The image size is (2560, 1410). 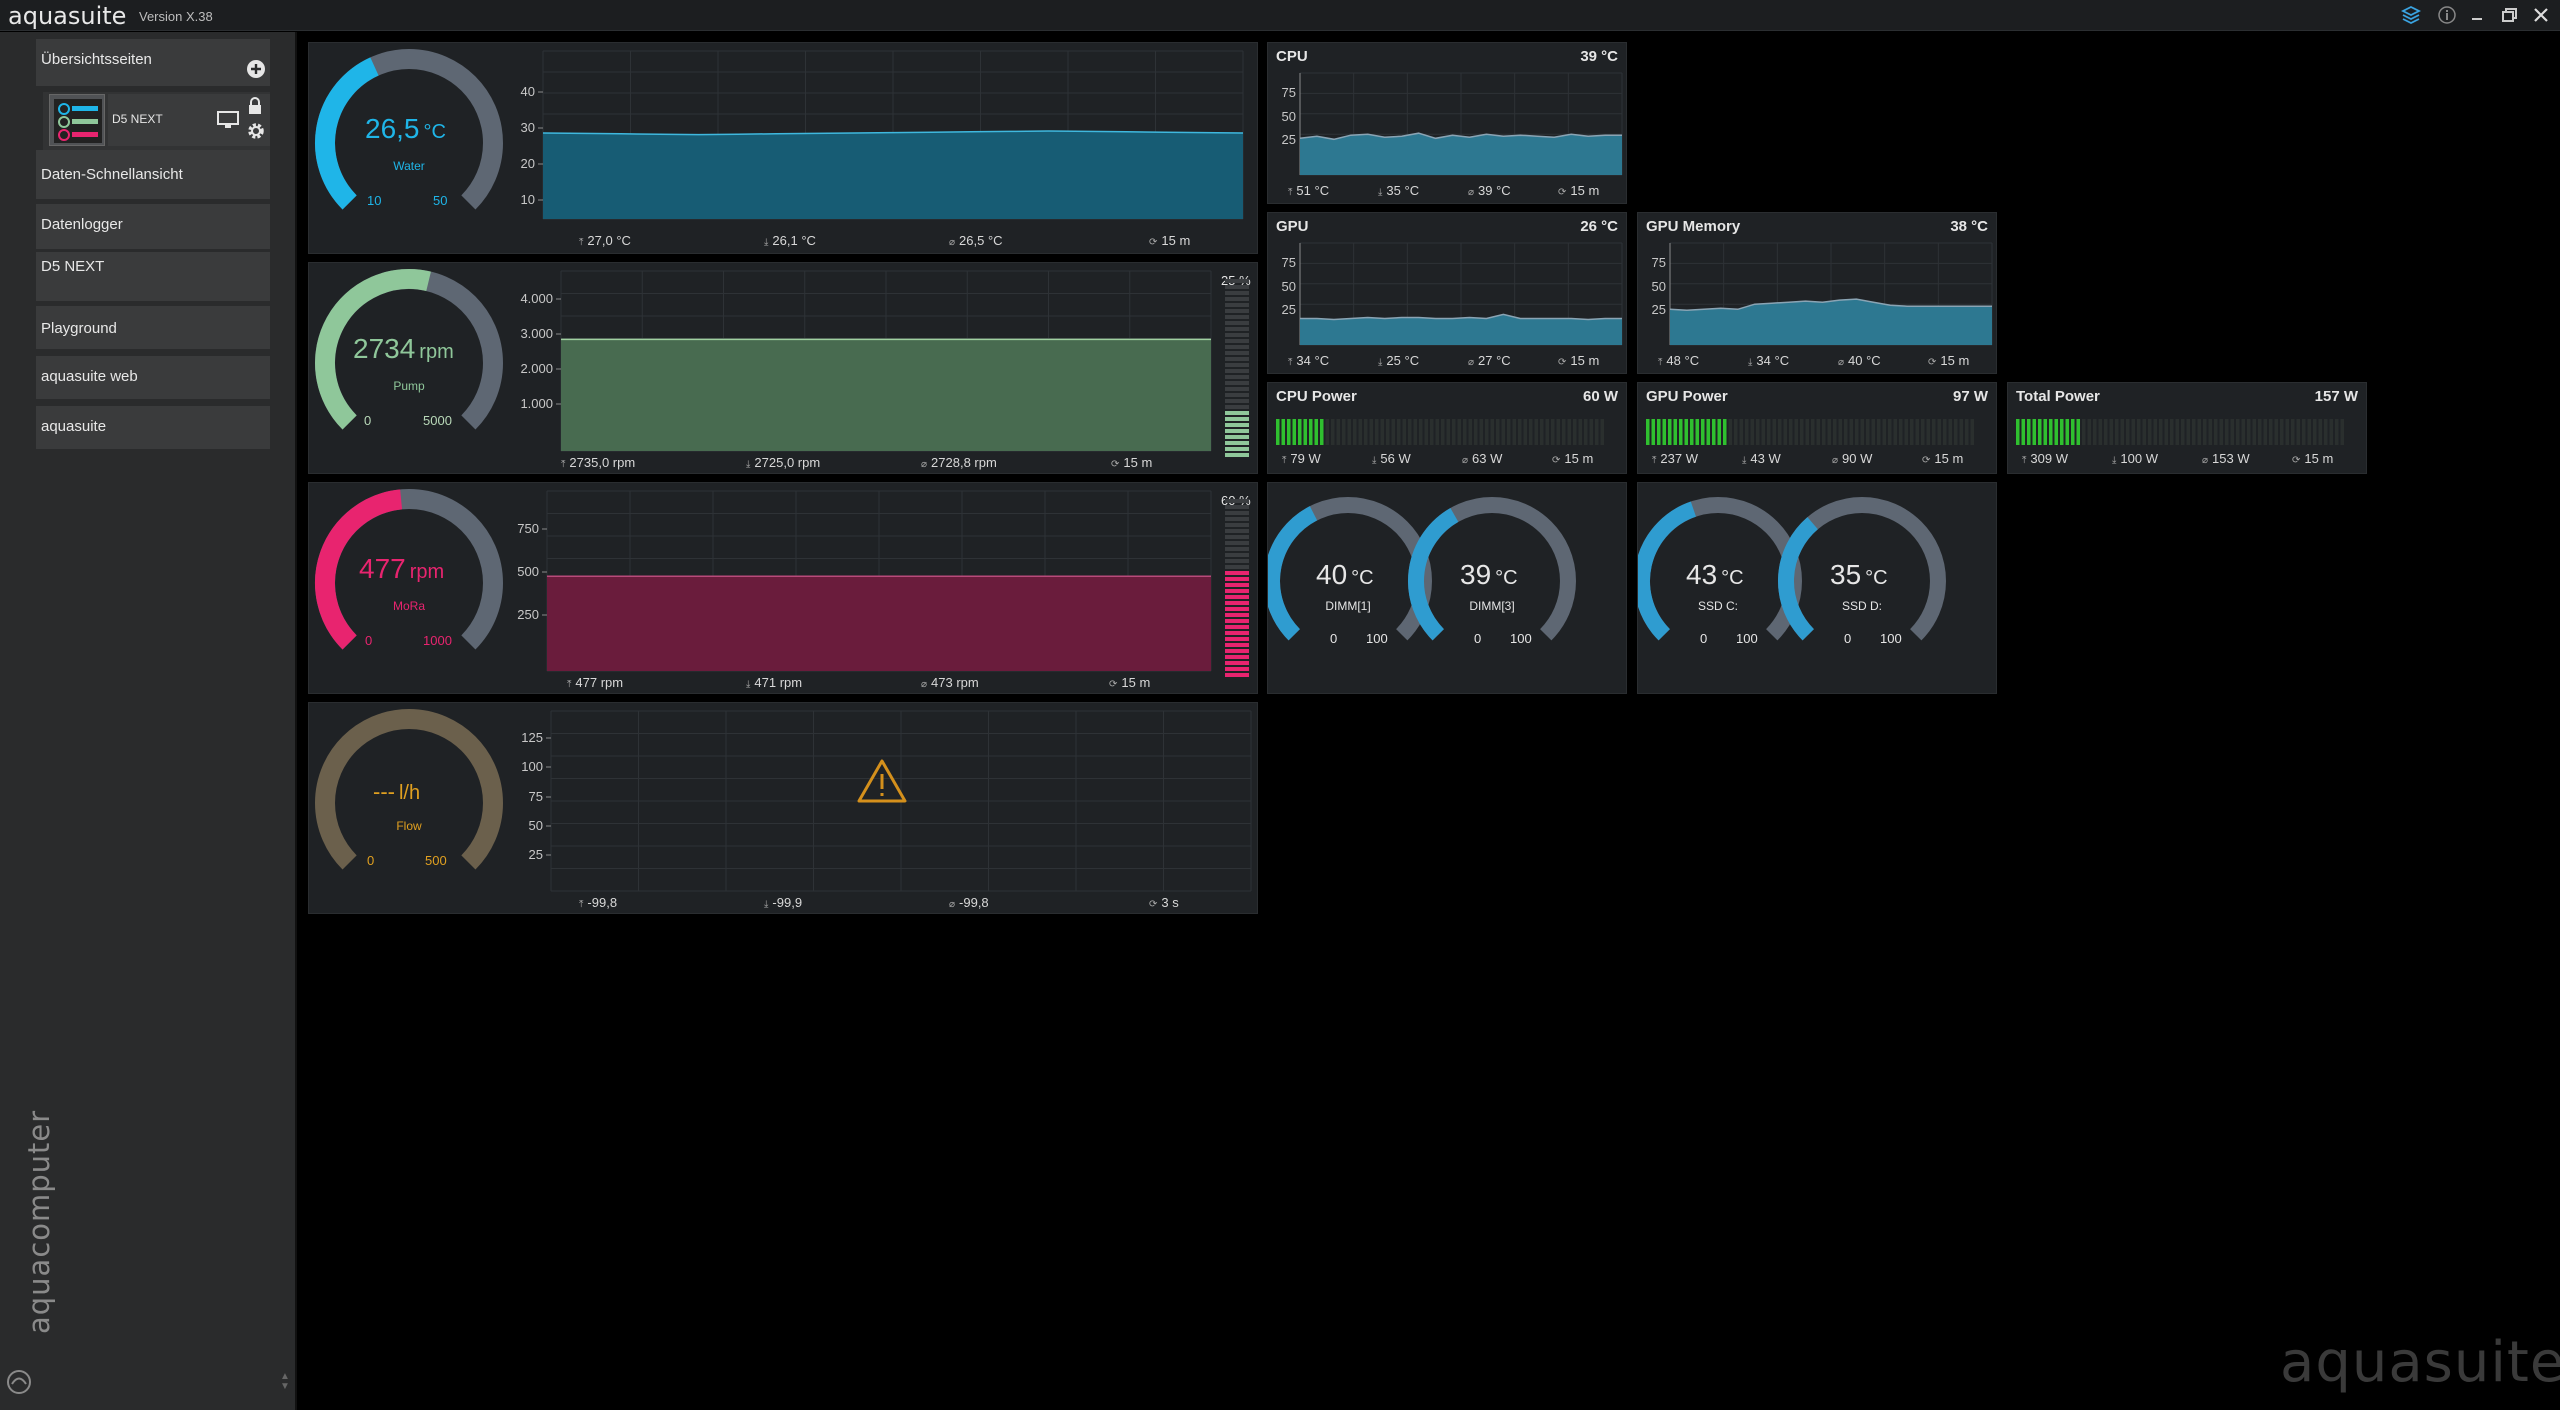 I want to click on sidebar-item-aquasuite: aquasuite, so click(x=153, y=428).